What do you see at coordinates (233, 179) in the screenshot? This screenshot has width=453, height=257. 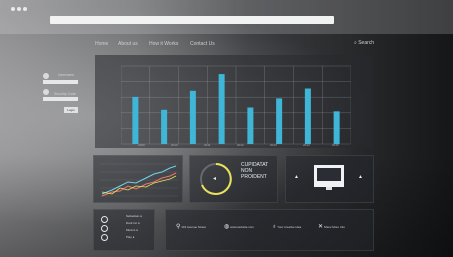 I see `gauge-card: ◂ CUPIDATAT NON PROIDENT` at bounding box center [233, 179].